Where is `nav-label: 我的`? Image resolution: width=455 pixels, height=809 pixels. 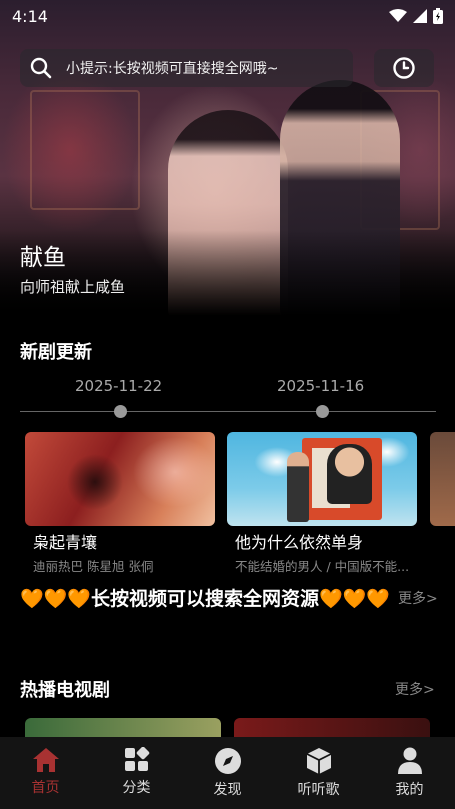
nav-label: 我的 is located at coordinates (409, 790).